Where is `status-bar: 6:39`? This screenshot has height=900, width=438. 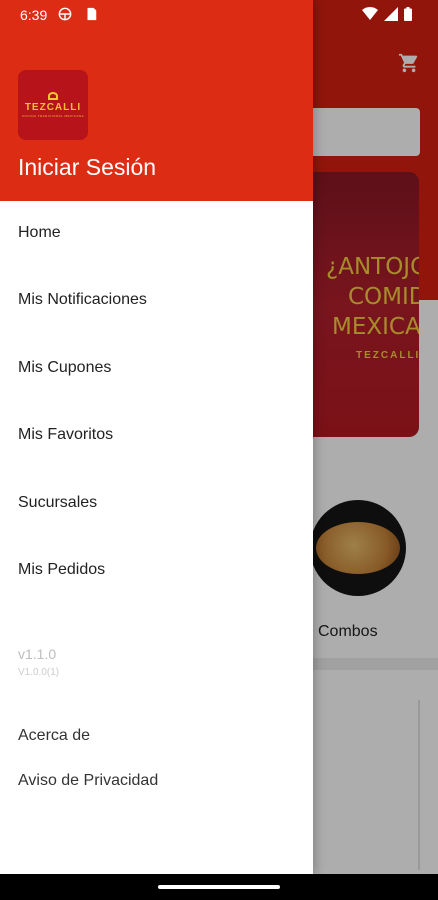
status-bar: 6:39 is located at coordinates (219, 15).